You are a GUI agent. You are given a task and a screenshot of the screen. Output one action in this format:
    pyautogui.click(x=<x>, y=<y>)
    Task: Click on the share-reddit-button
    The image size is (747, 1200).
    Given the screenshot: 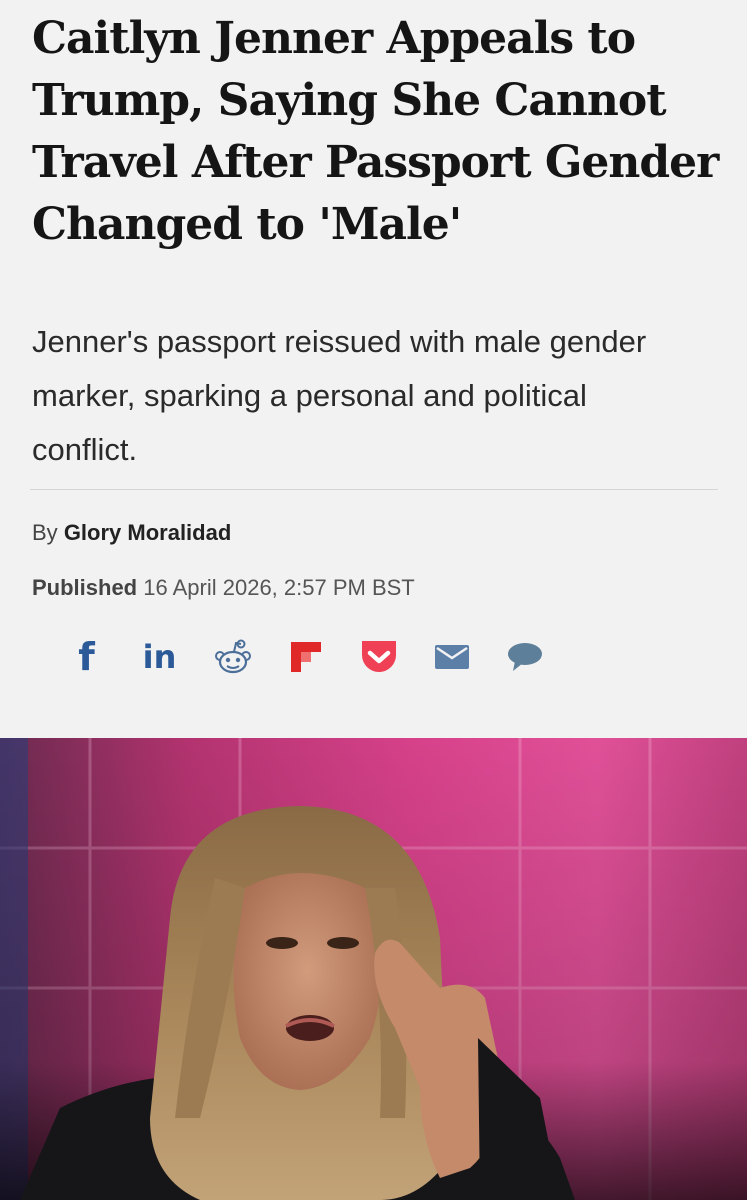 What is the action you would take?
    pyautogui.click(x=232, y=657)
    